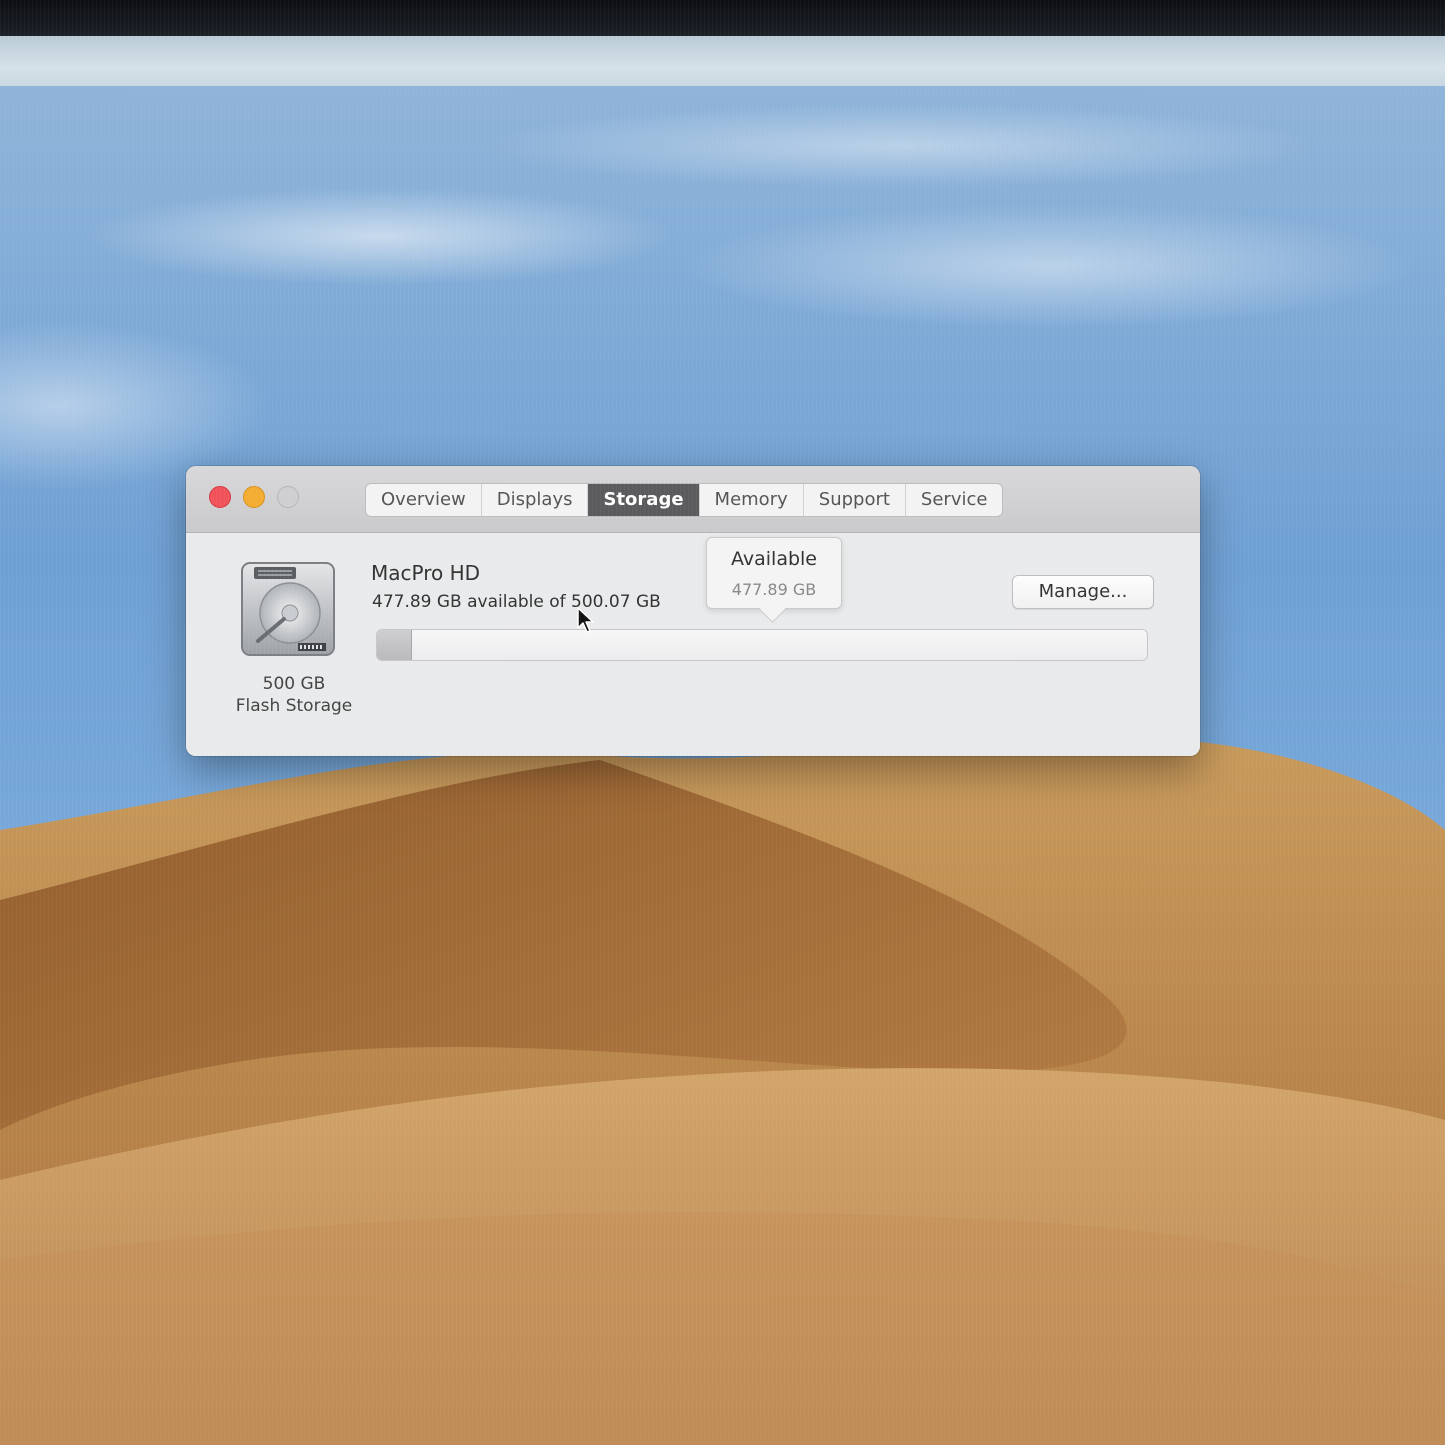 This screenshot has width=1445, height=1445. What do you see at coordinates (773, 559) in the screenshot?
I see `tooltip-title: Available` at bounding box center [773, 559].